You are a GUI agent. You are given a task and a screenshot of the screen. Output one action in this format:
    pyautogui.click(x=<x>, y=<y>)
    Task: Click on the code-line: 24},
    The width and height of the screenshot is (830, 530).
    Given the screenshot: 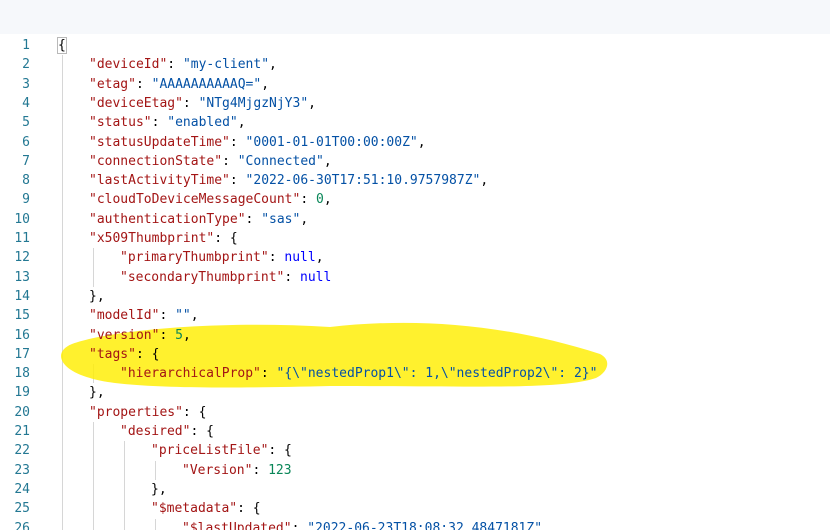 What is the action you would take?
    pyautogui.click(x=415, y=489)
    